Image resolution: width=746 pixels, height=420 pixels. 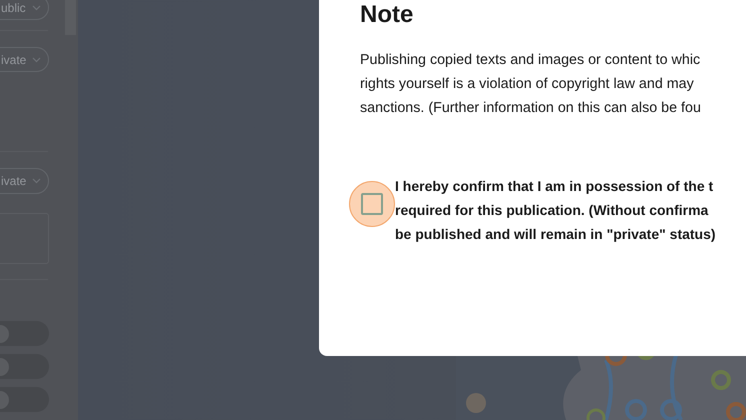 I want to click on privacy-dropdown: ublic, so click(x=24, y=10).